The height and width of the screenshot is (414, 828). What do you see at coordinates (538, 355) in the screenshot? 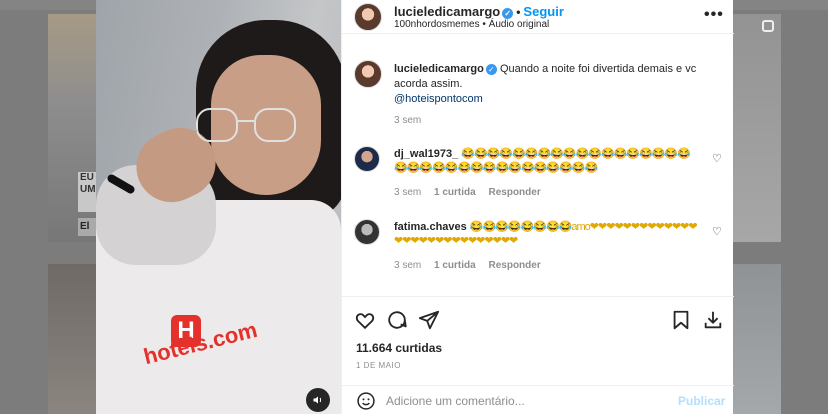
I see `post-actions: 11.664 curtidas 1 DE MAIO Publicar` at bounding box center [538, 355].